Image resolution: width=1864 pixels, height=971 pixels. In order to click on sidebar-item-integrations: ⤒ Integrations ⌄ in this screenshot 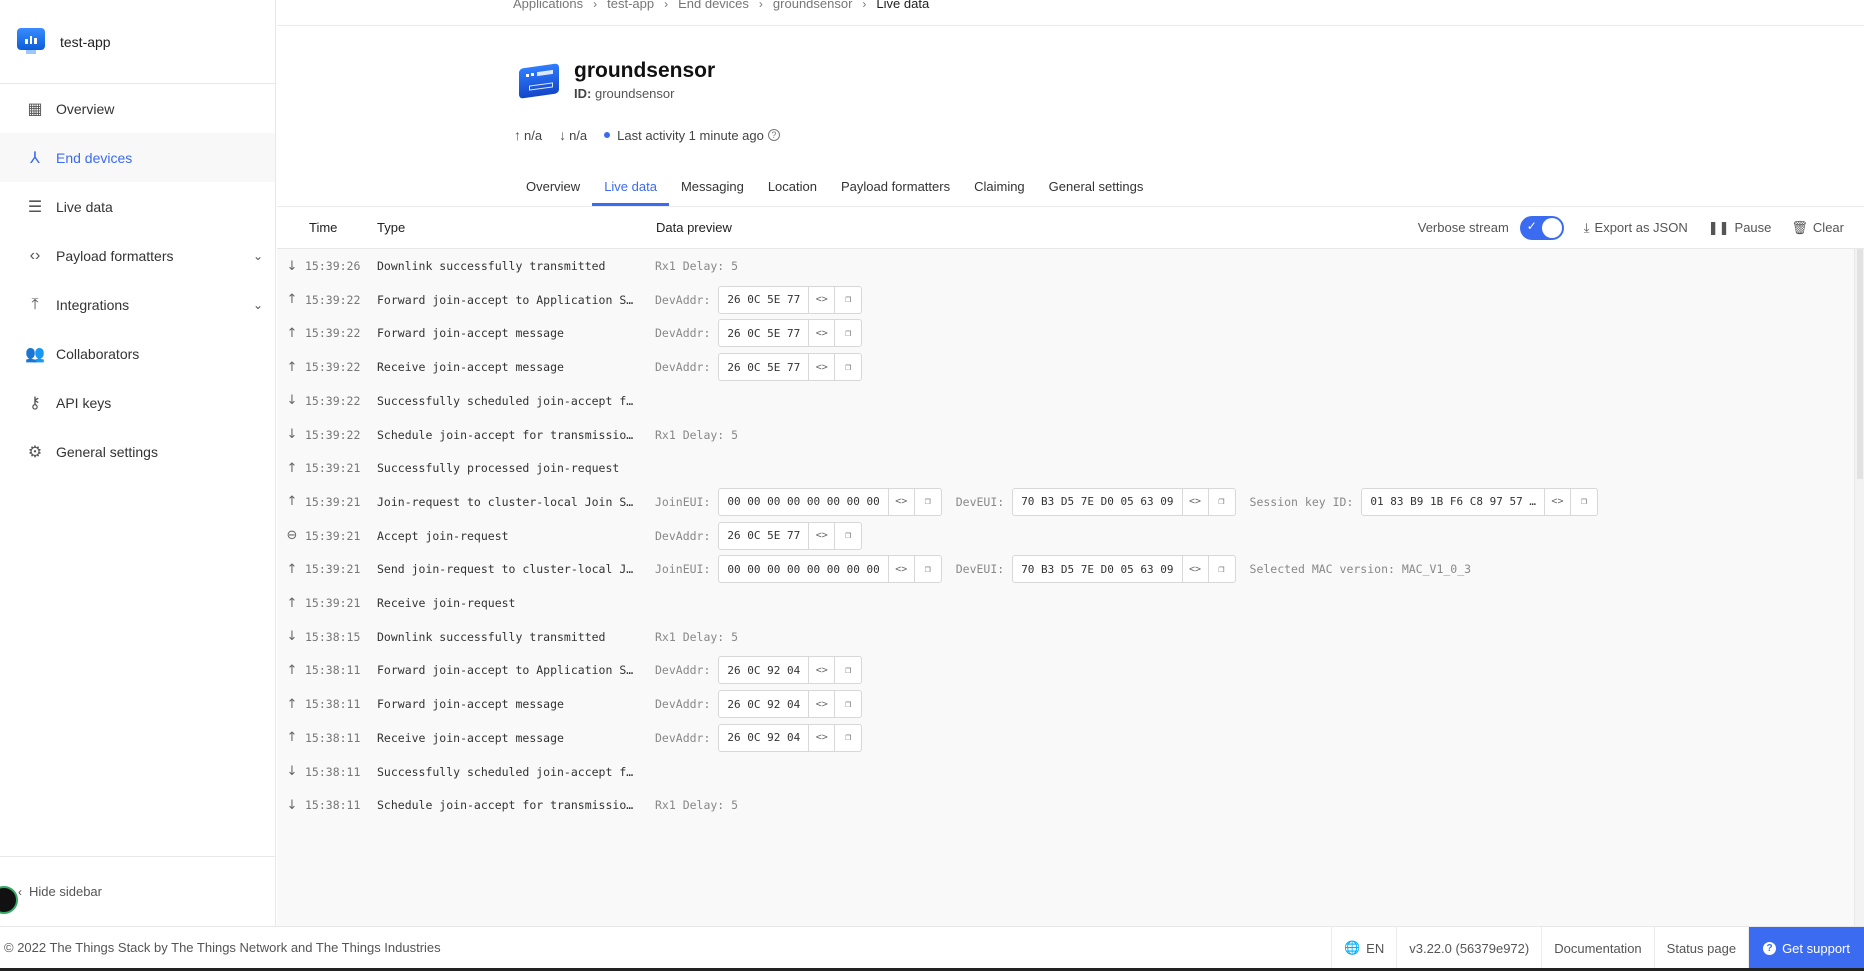, I will do `click(137, 304)`.